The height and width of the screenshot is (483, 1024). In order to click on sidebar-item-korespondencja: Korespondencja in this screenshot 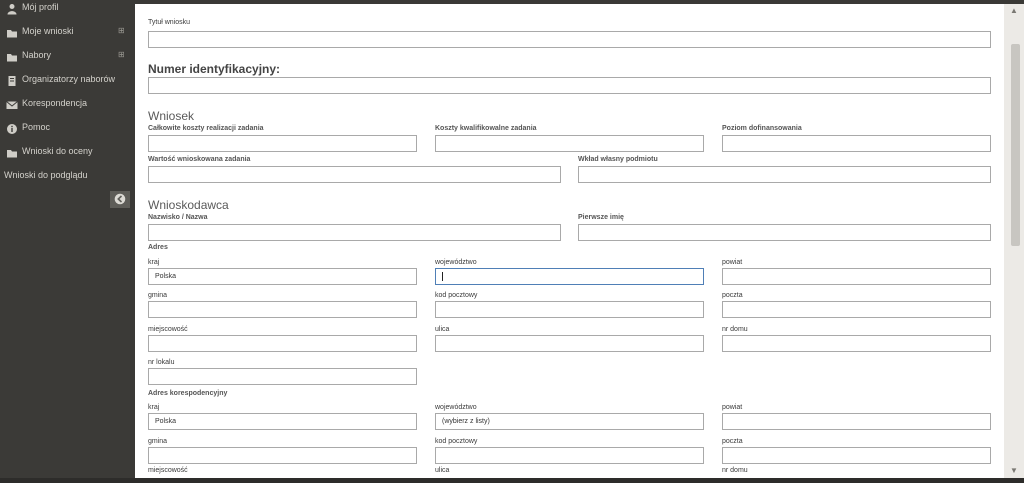, I will do `click(65, 103)`.